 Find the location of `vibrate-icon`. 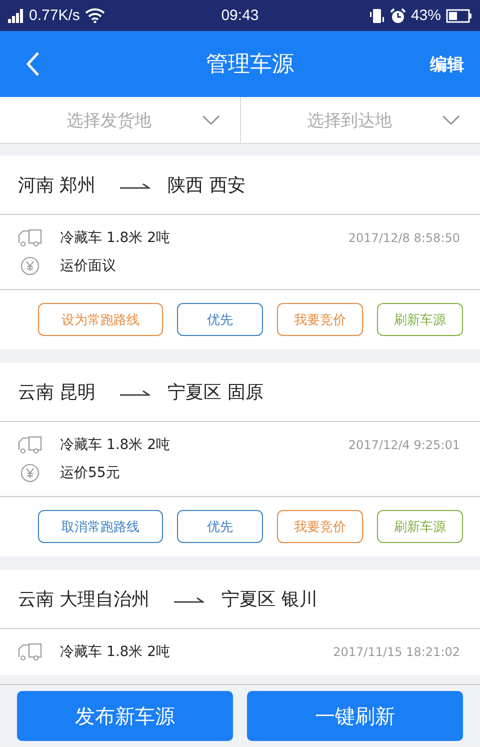

vibrate-icon is located at coordinates (376, 16).